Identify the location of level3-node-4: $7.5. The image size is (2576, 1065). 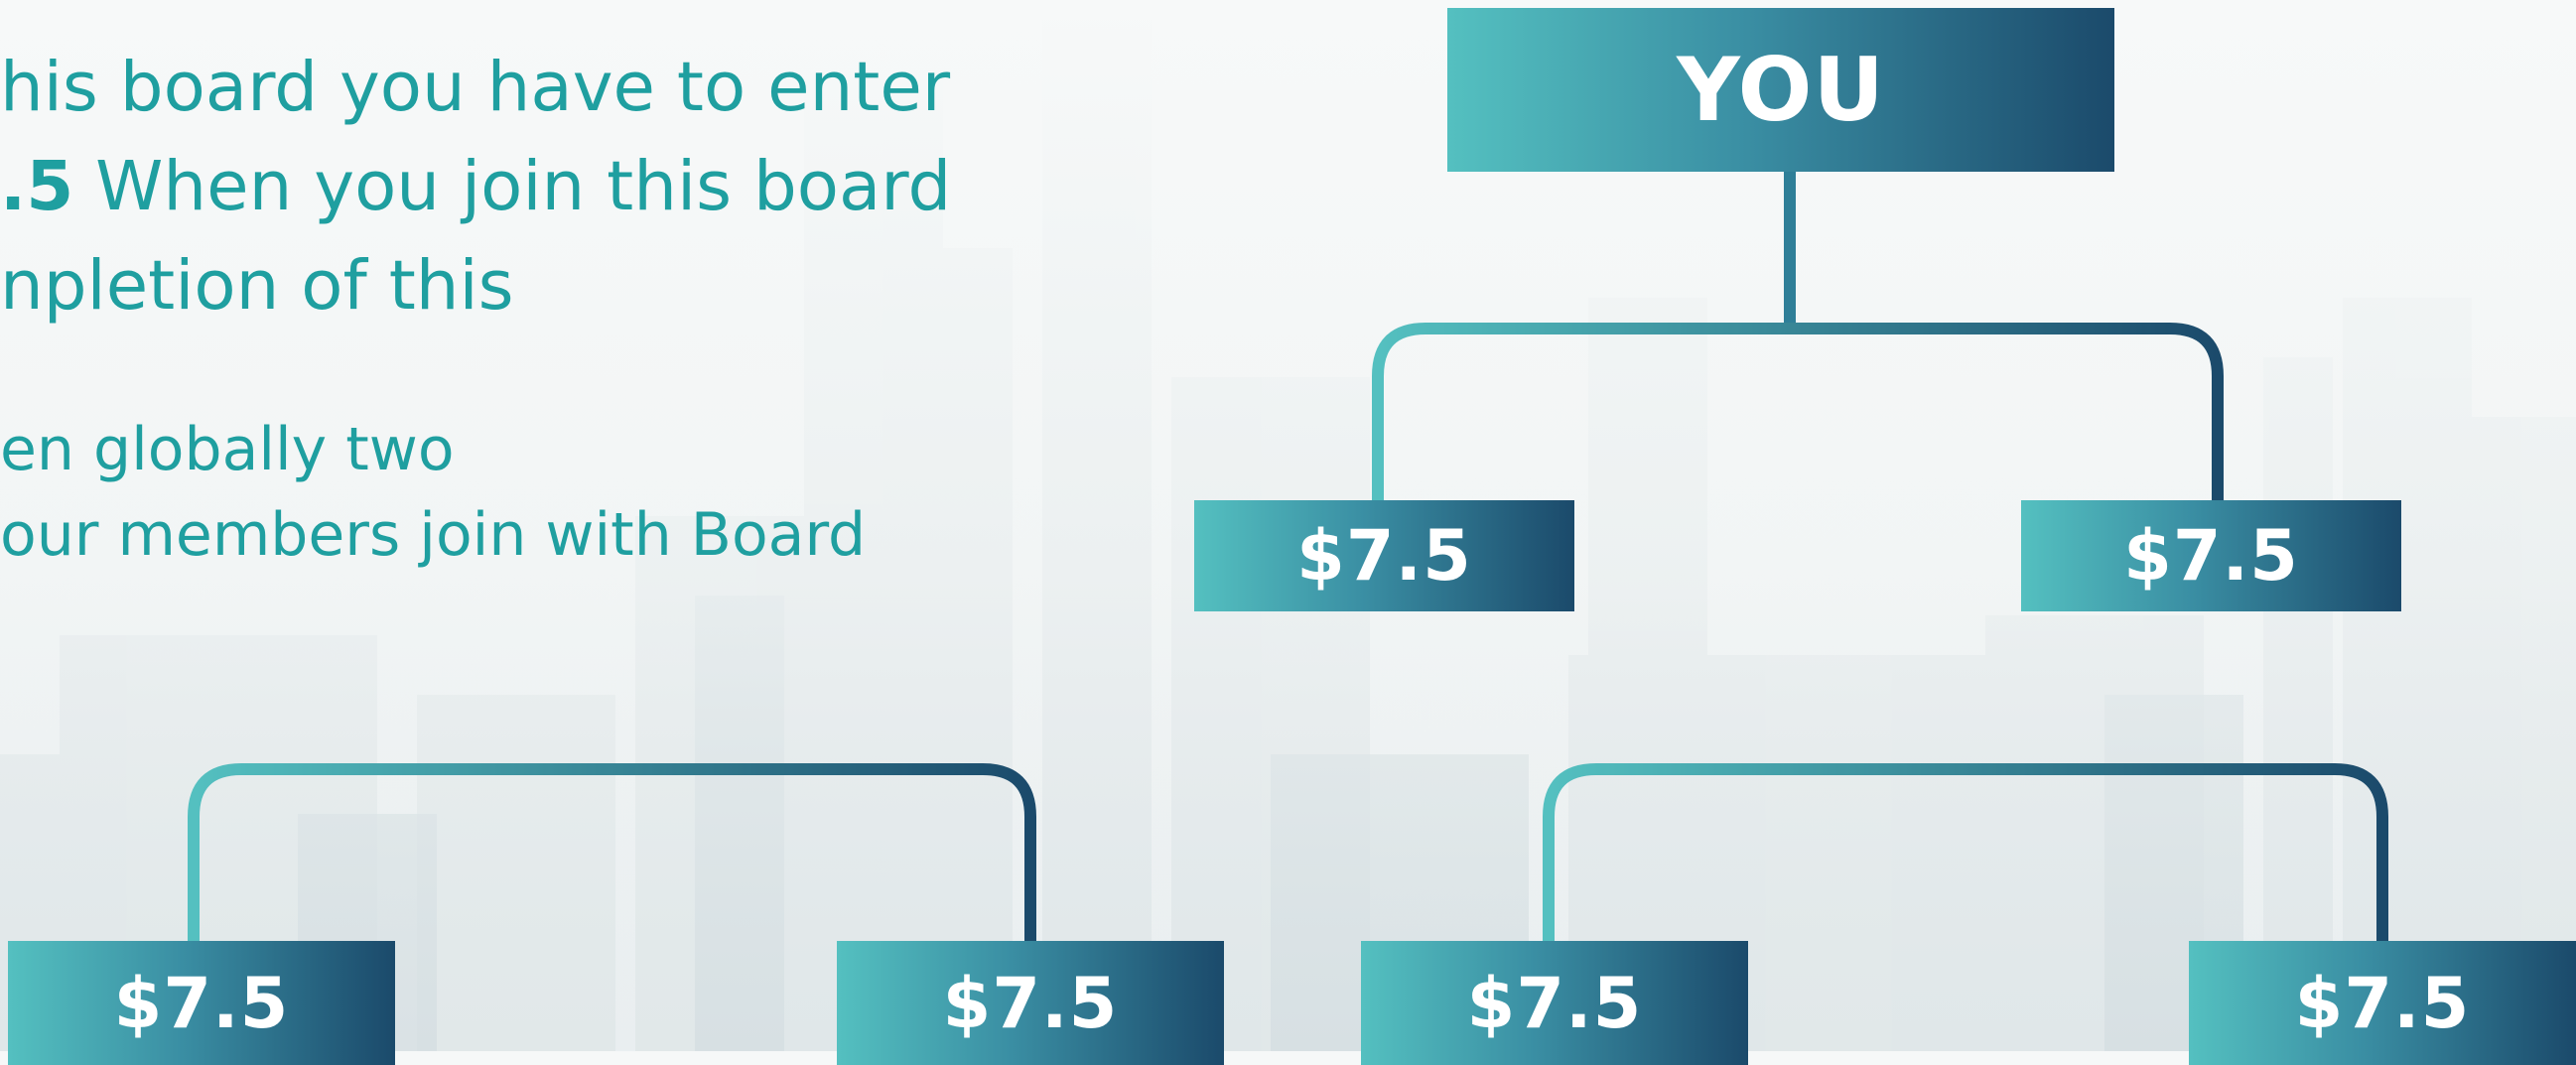
(2382, 1003).